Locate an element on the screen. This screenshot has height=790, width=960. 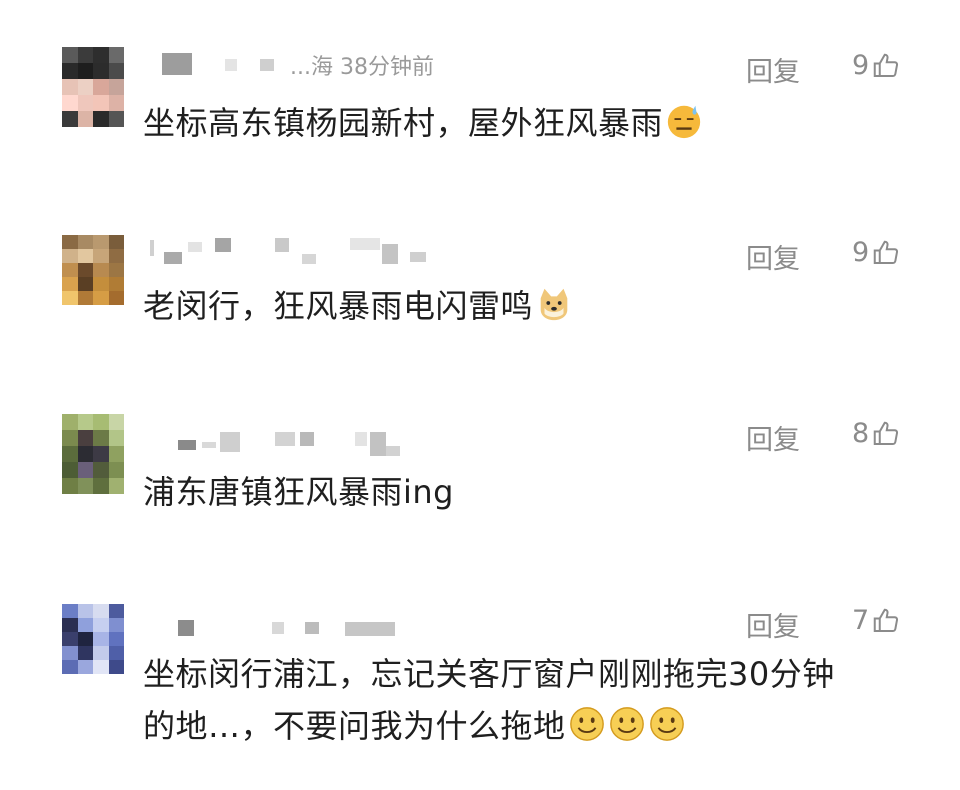
like-count: 8 is located at coordinates (861, 433).